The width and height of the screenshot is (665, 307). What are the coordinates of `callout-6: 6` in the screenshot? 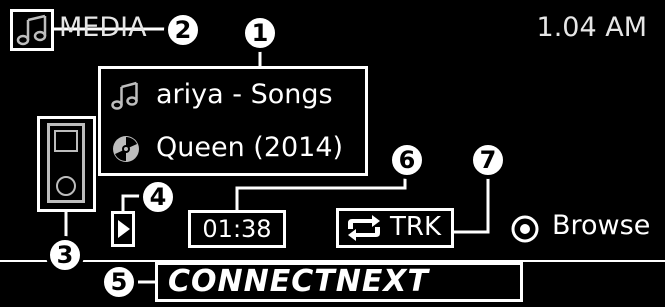 It's located at (407, 160).